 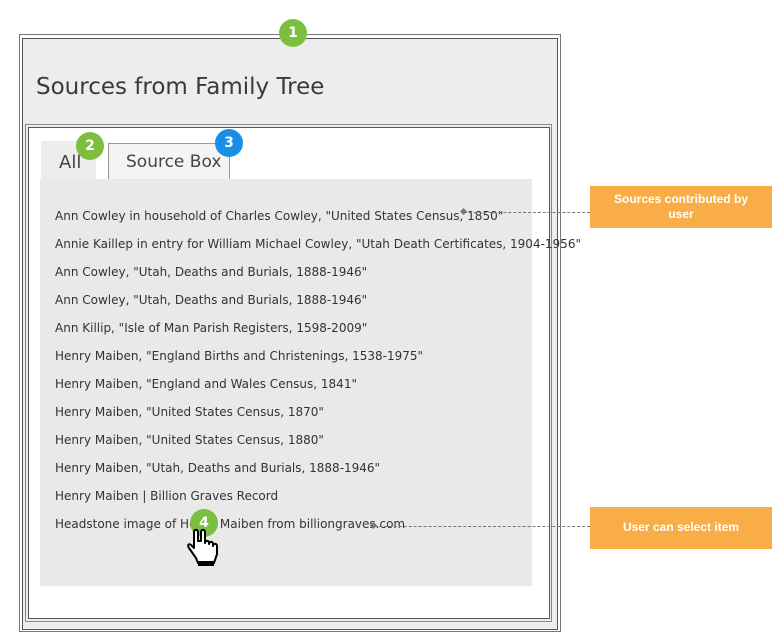 What do you see at coordinates (681, 528) in the screenshot?
I see `callout-user-select: User can select item` at bounding box center [681, 528].